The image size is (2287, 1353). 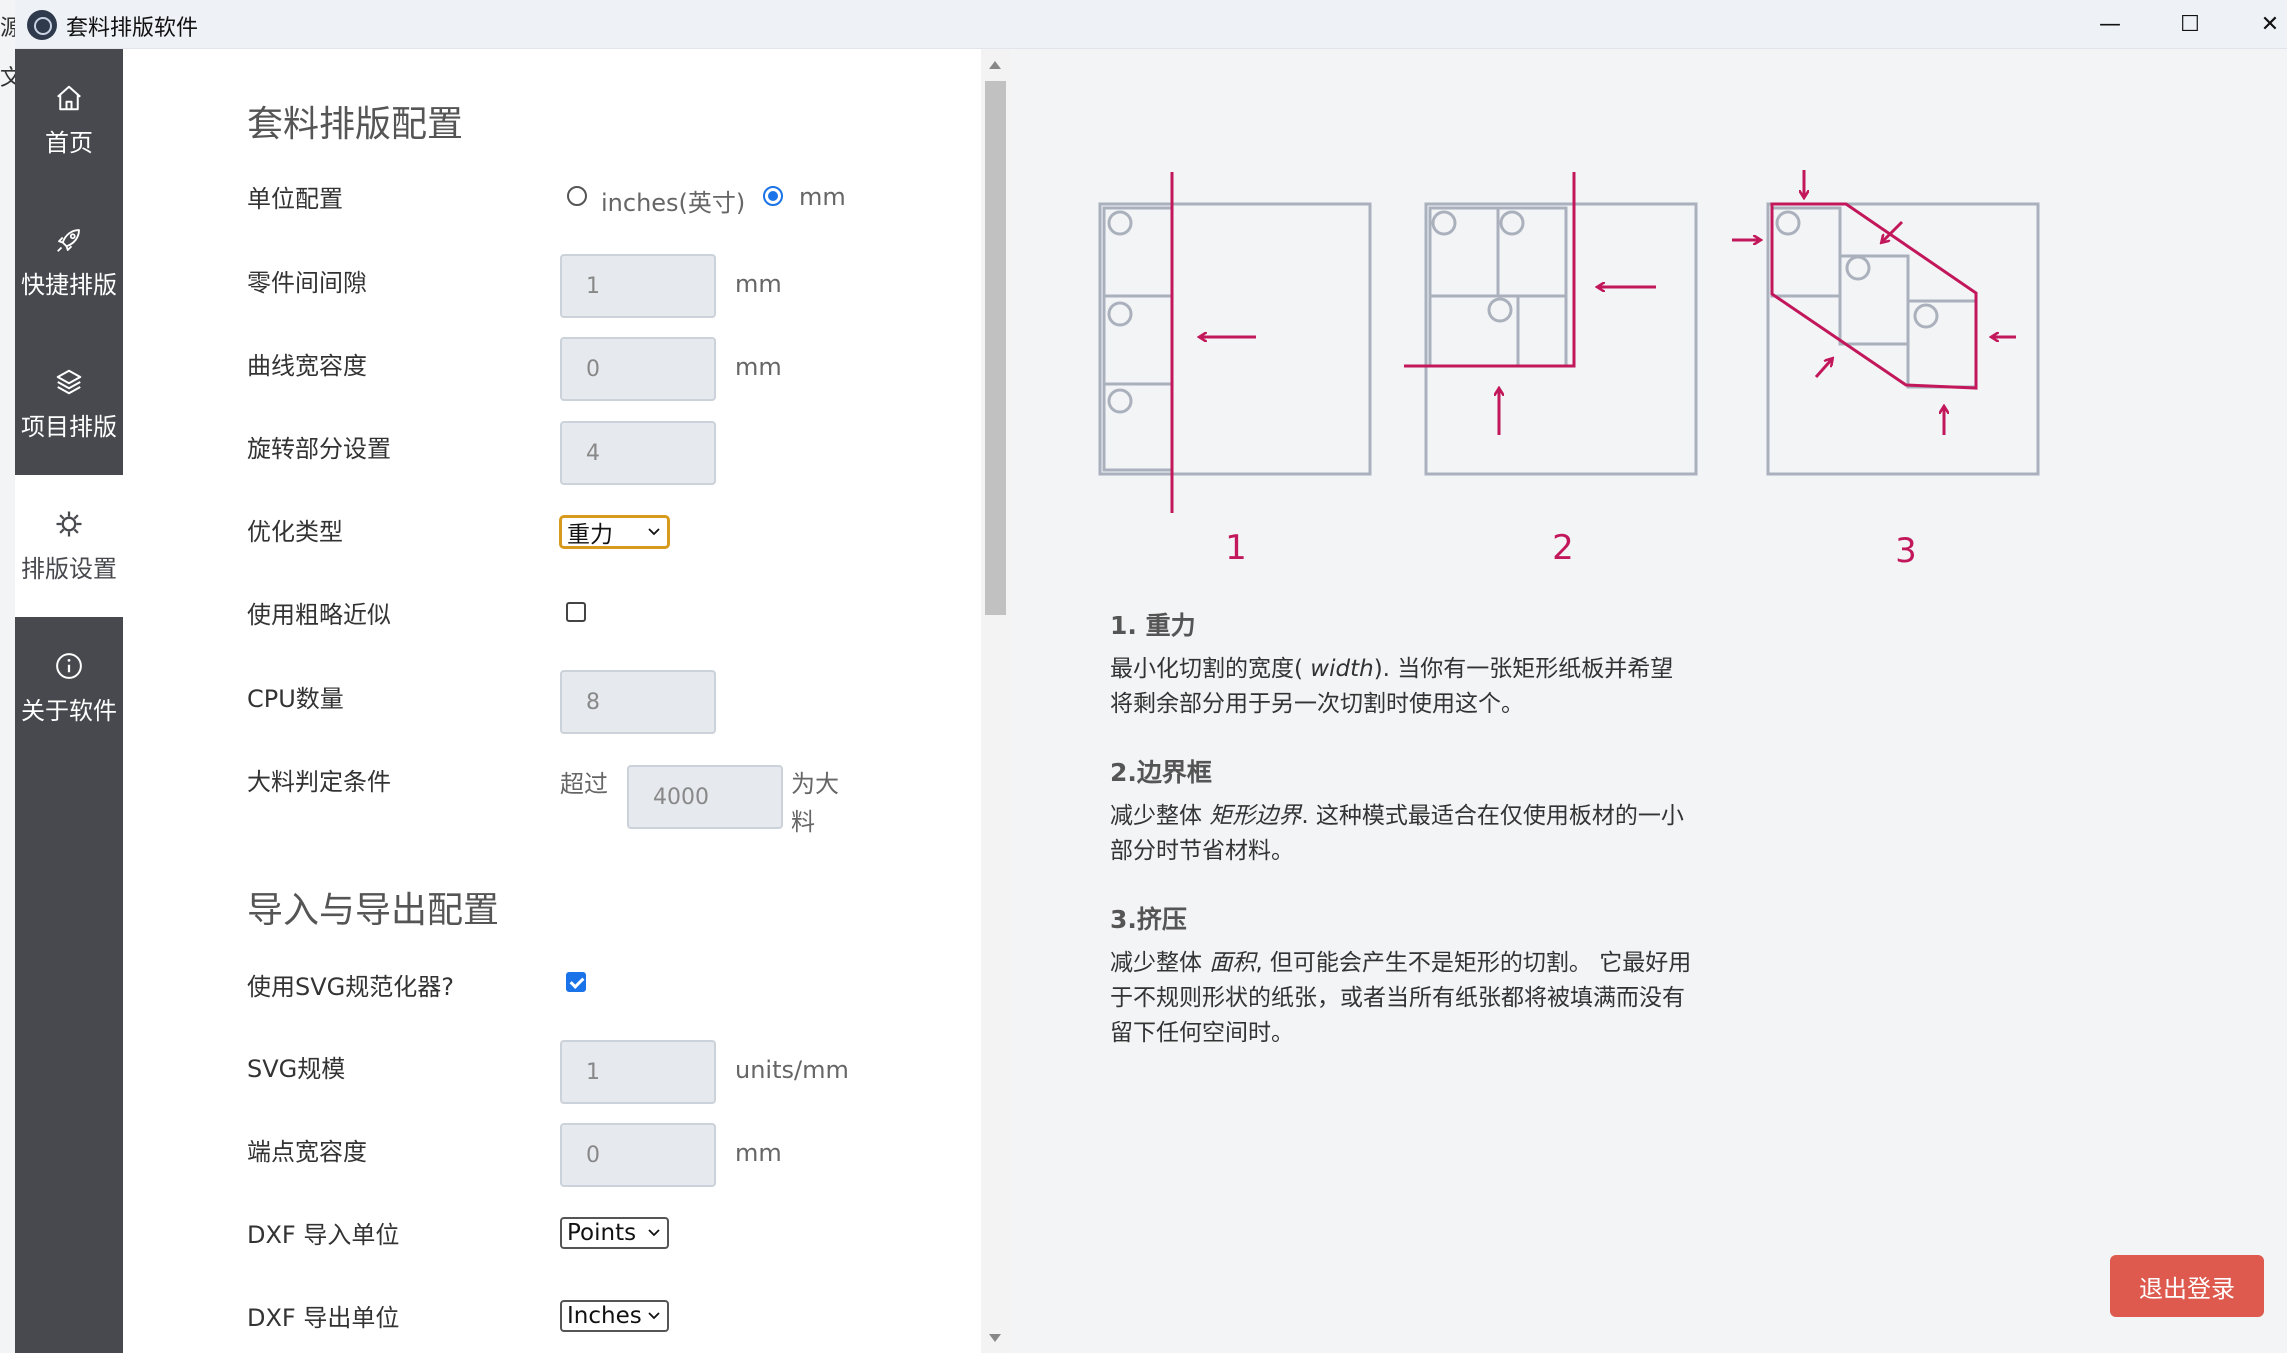 What do you see at coordinates (638, 369) in the screenshot?
I see `curve-tolerance-input: 0` at bounding box center [638, 369].